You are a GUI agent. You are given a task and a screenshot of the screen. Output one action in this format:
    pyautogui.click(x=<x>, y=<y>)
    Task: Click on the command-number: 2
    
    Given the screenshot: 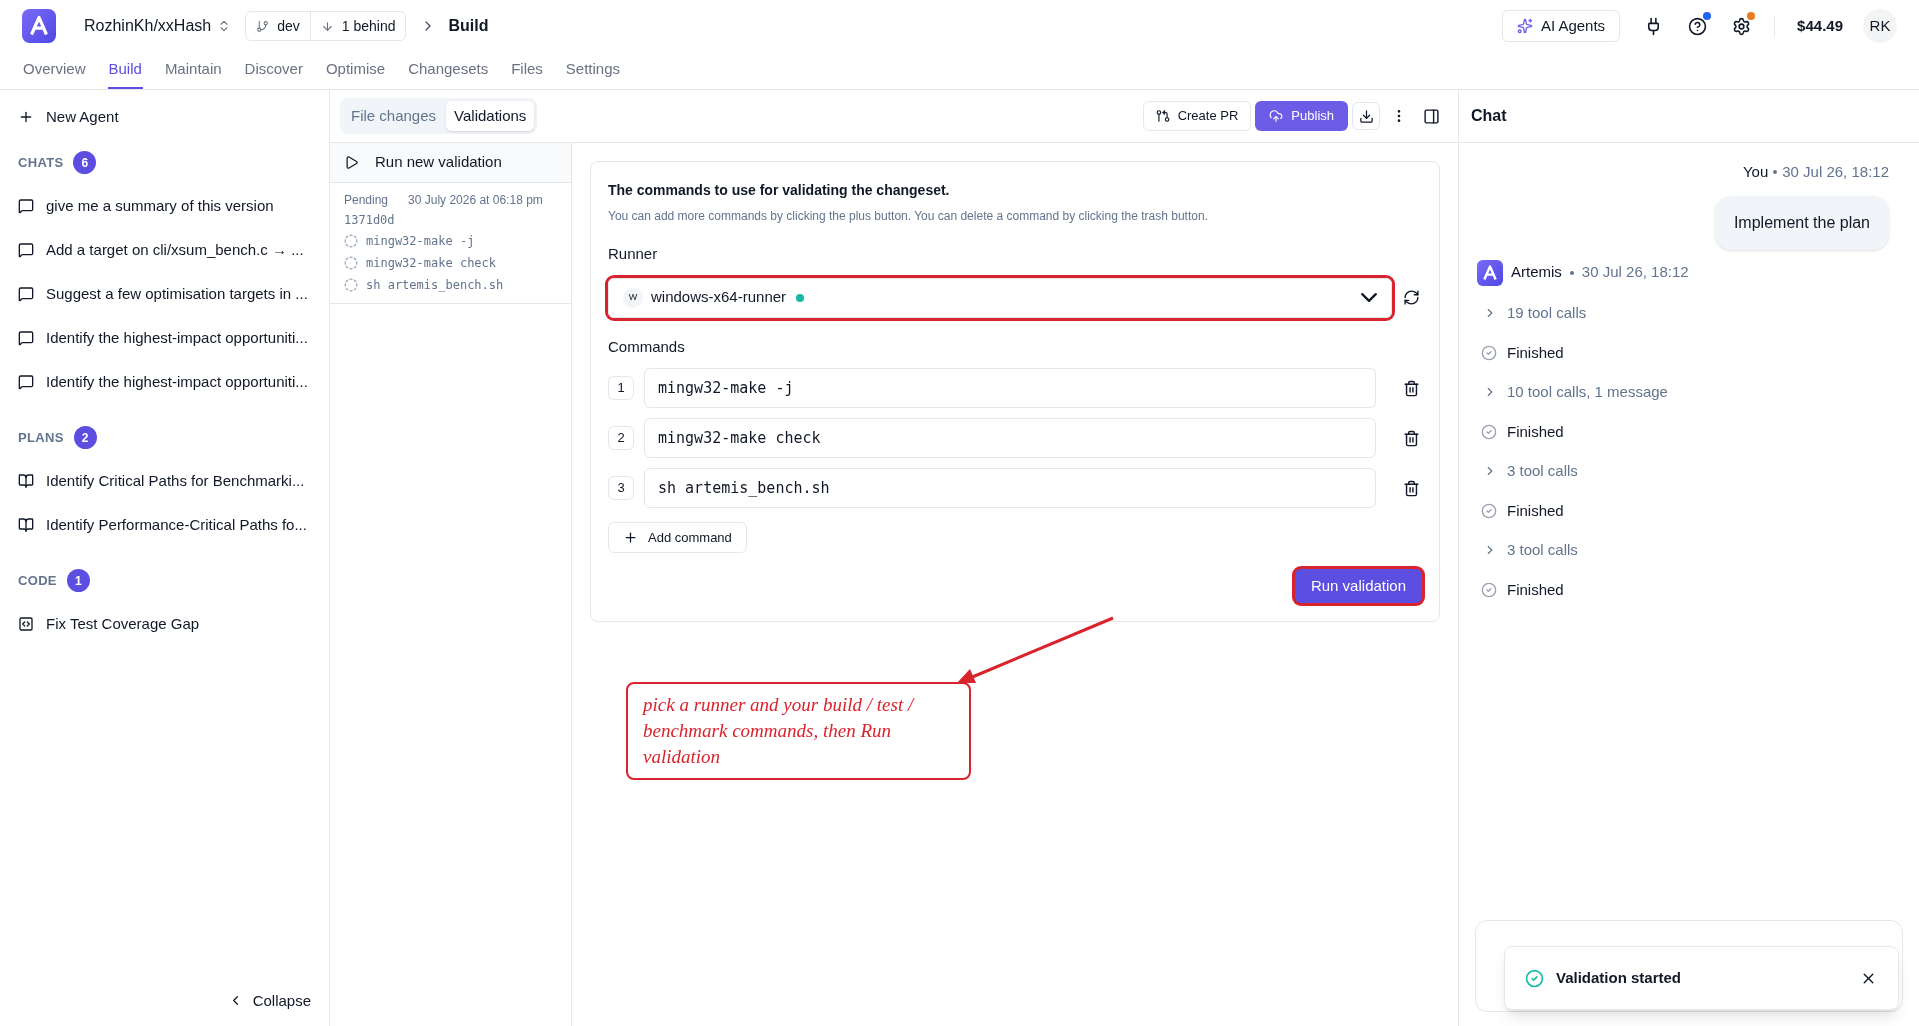 What is the action you would take?
    pyautogui.click(x=621, y=438)
    